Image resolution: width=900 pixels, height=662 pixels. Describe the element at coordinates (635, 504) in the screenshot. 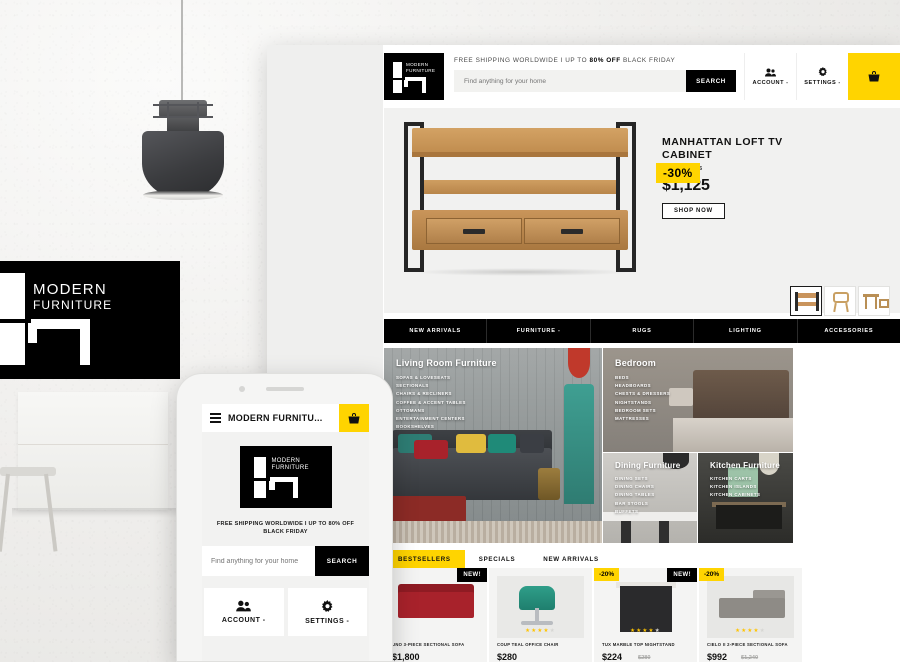

I see `category-link: BAR STOOLS` at that location.